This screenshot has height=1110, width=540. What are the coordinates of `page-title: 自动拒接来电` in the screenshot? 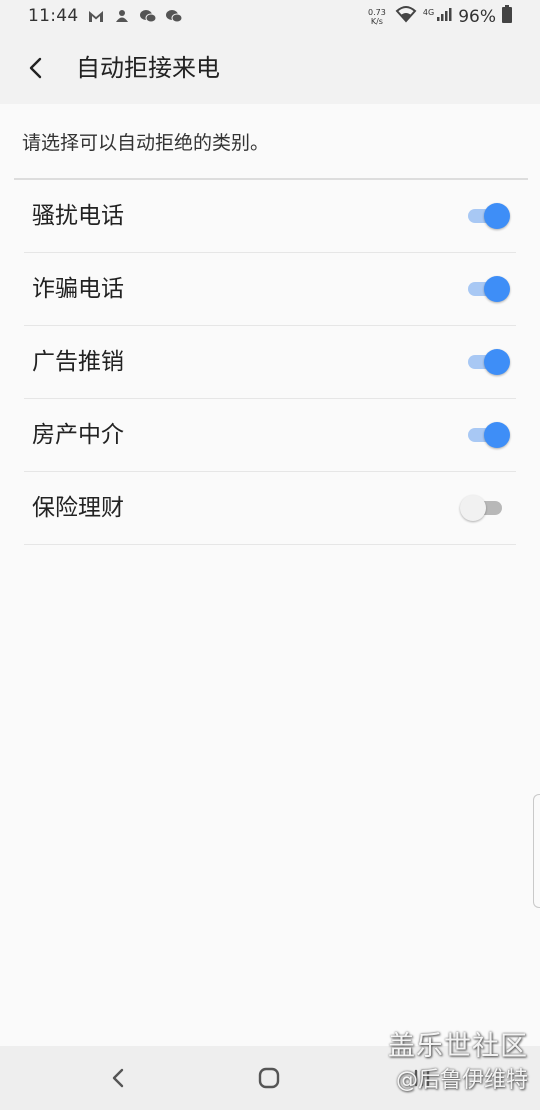 It's located at (148, 68).